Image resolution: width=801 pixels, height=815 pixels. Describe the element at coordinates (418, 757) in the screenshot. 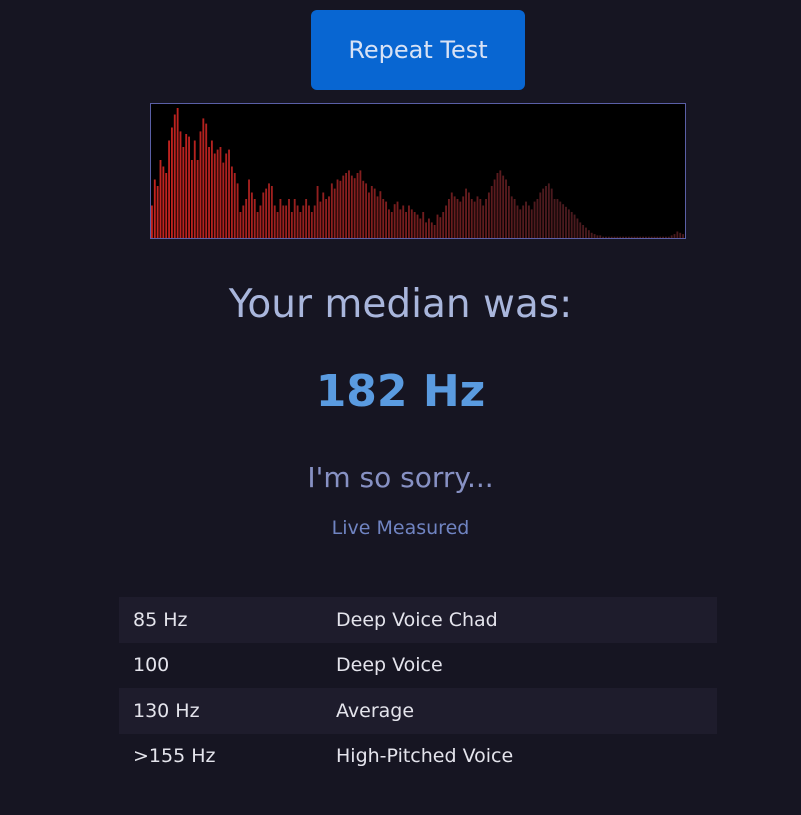

I see `table-row: >155 Hz High-Pitched Voice` at that location.